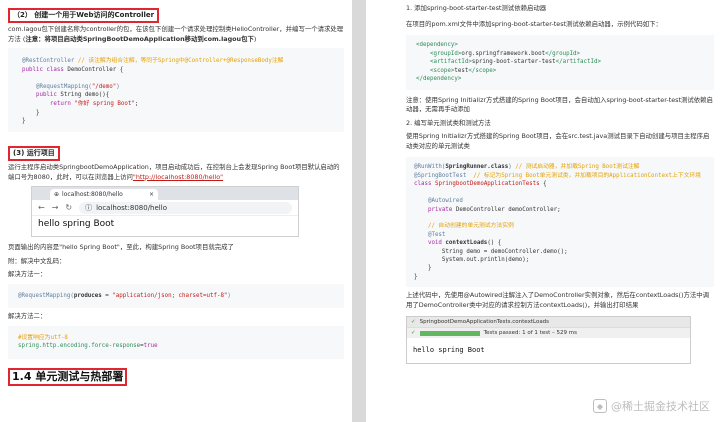 This screenshot has height=422, width=720. I want to click on browser-tab-bar: ⊕ localhost:8080/hello ×, so click(165, 193).